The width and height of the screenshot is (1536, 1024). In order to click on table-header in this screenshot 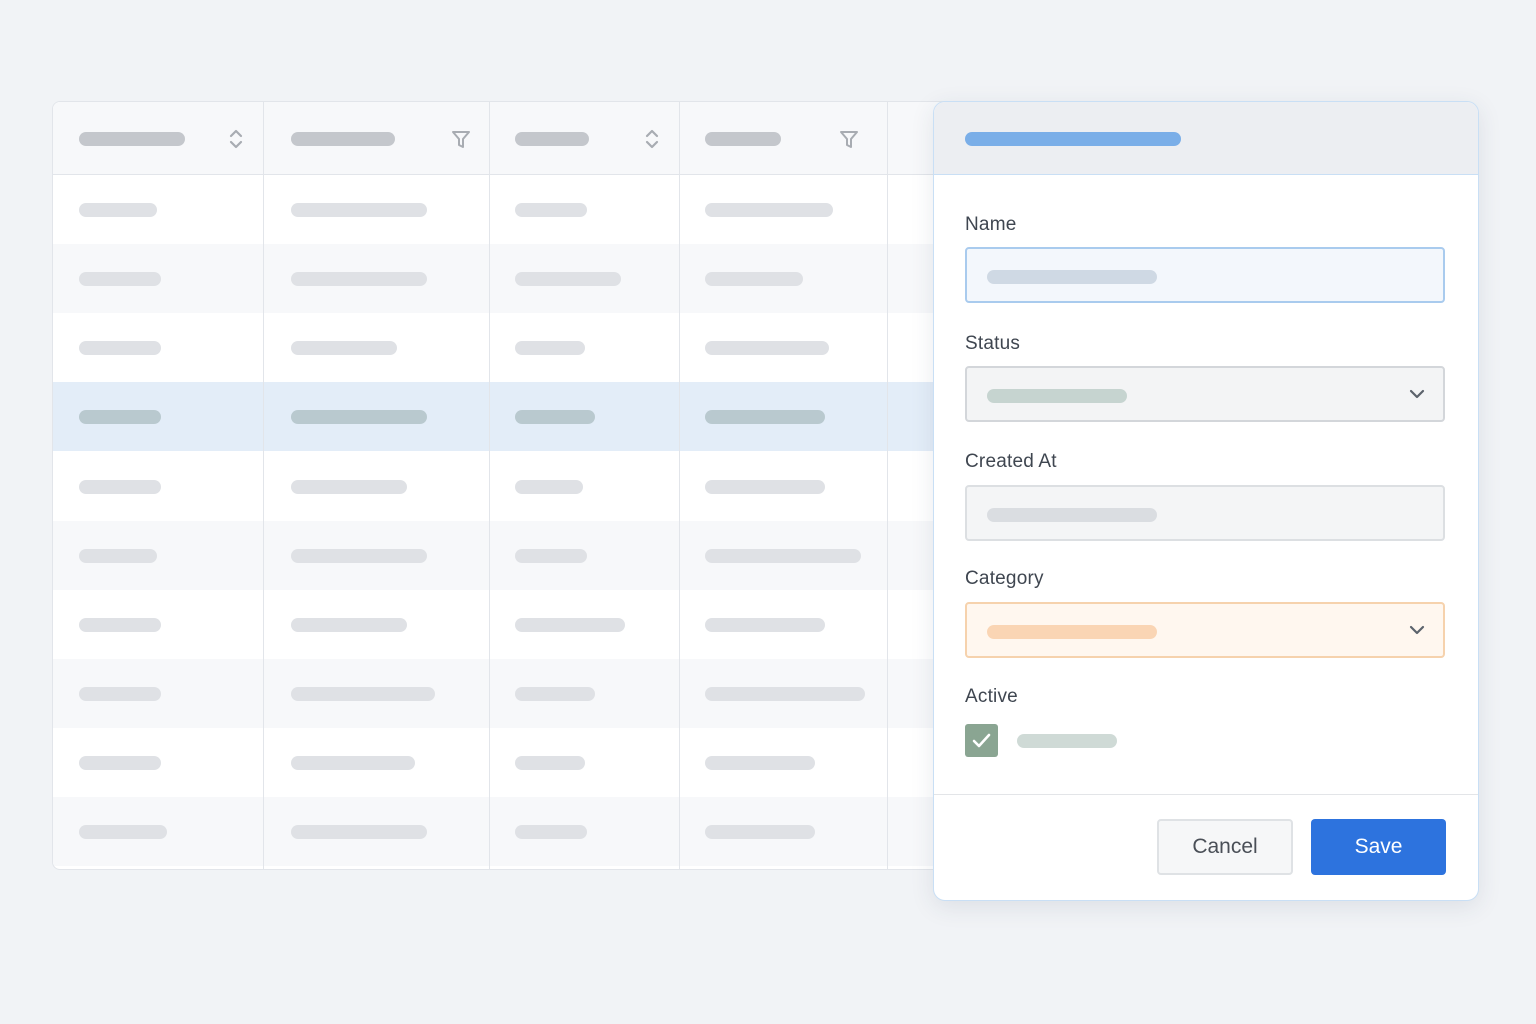, I will do `click(543, 138)`.